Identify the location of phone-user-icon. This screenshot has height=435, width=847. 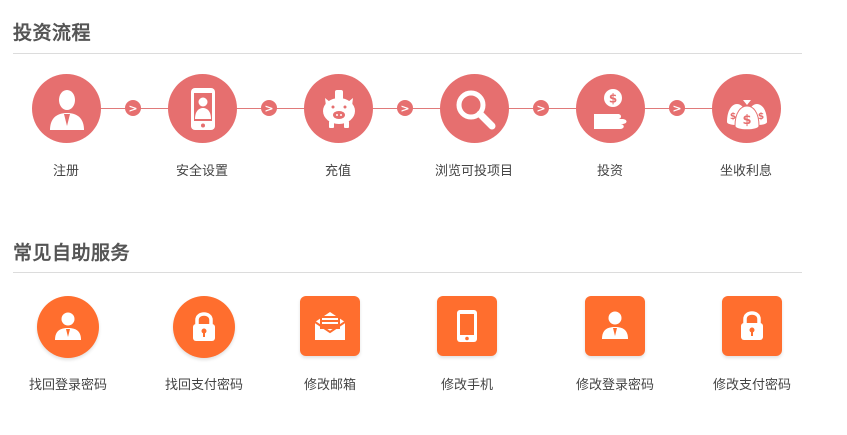
(202, 108).